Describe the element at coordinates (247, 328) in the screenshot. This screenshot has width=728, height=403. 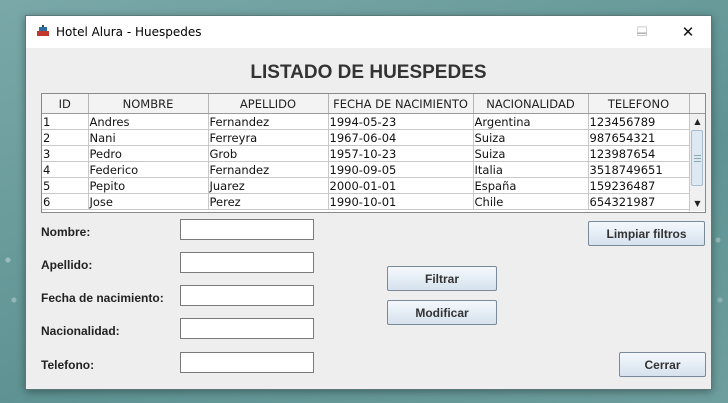
I see `nacionalidad-input` at that location.